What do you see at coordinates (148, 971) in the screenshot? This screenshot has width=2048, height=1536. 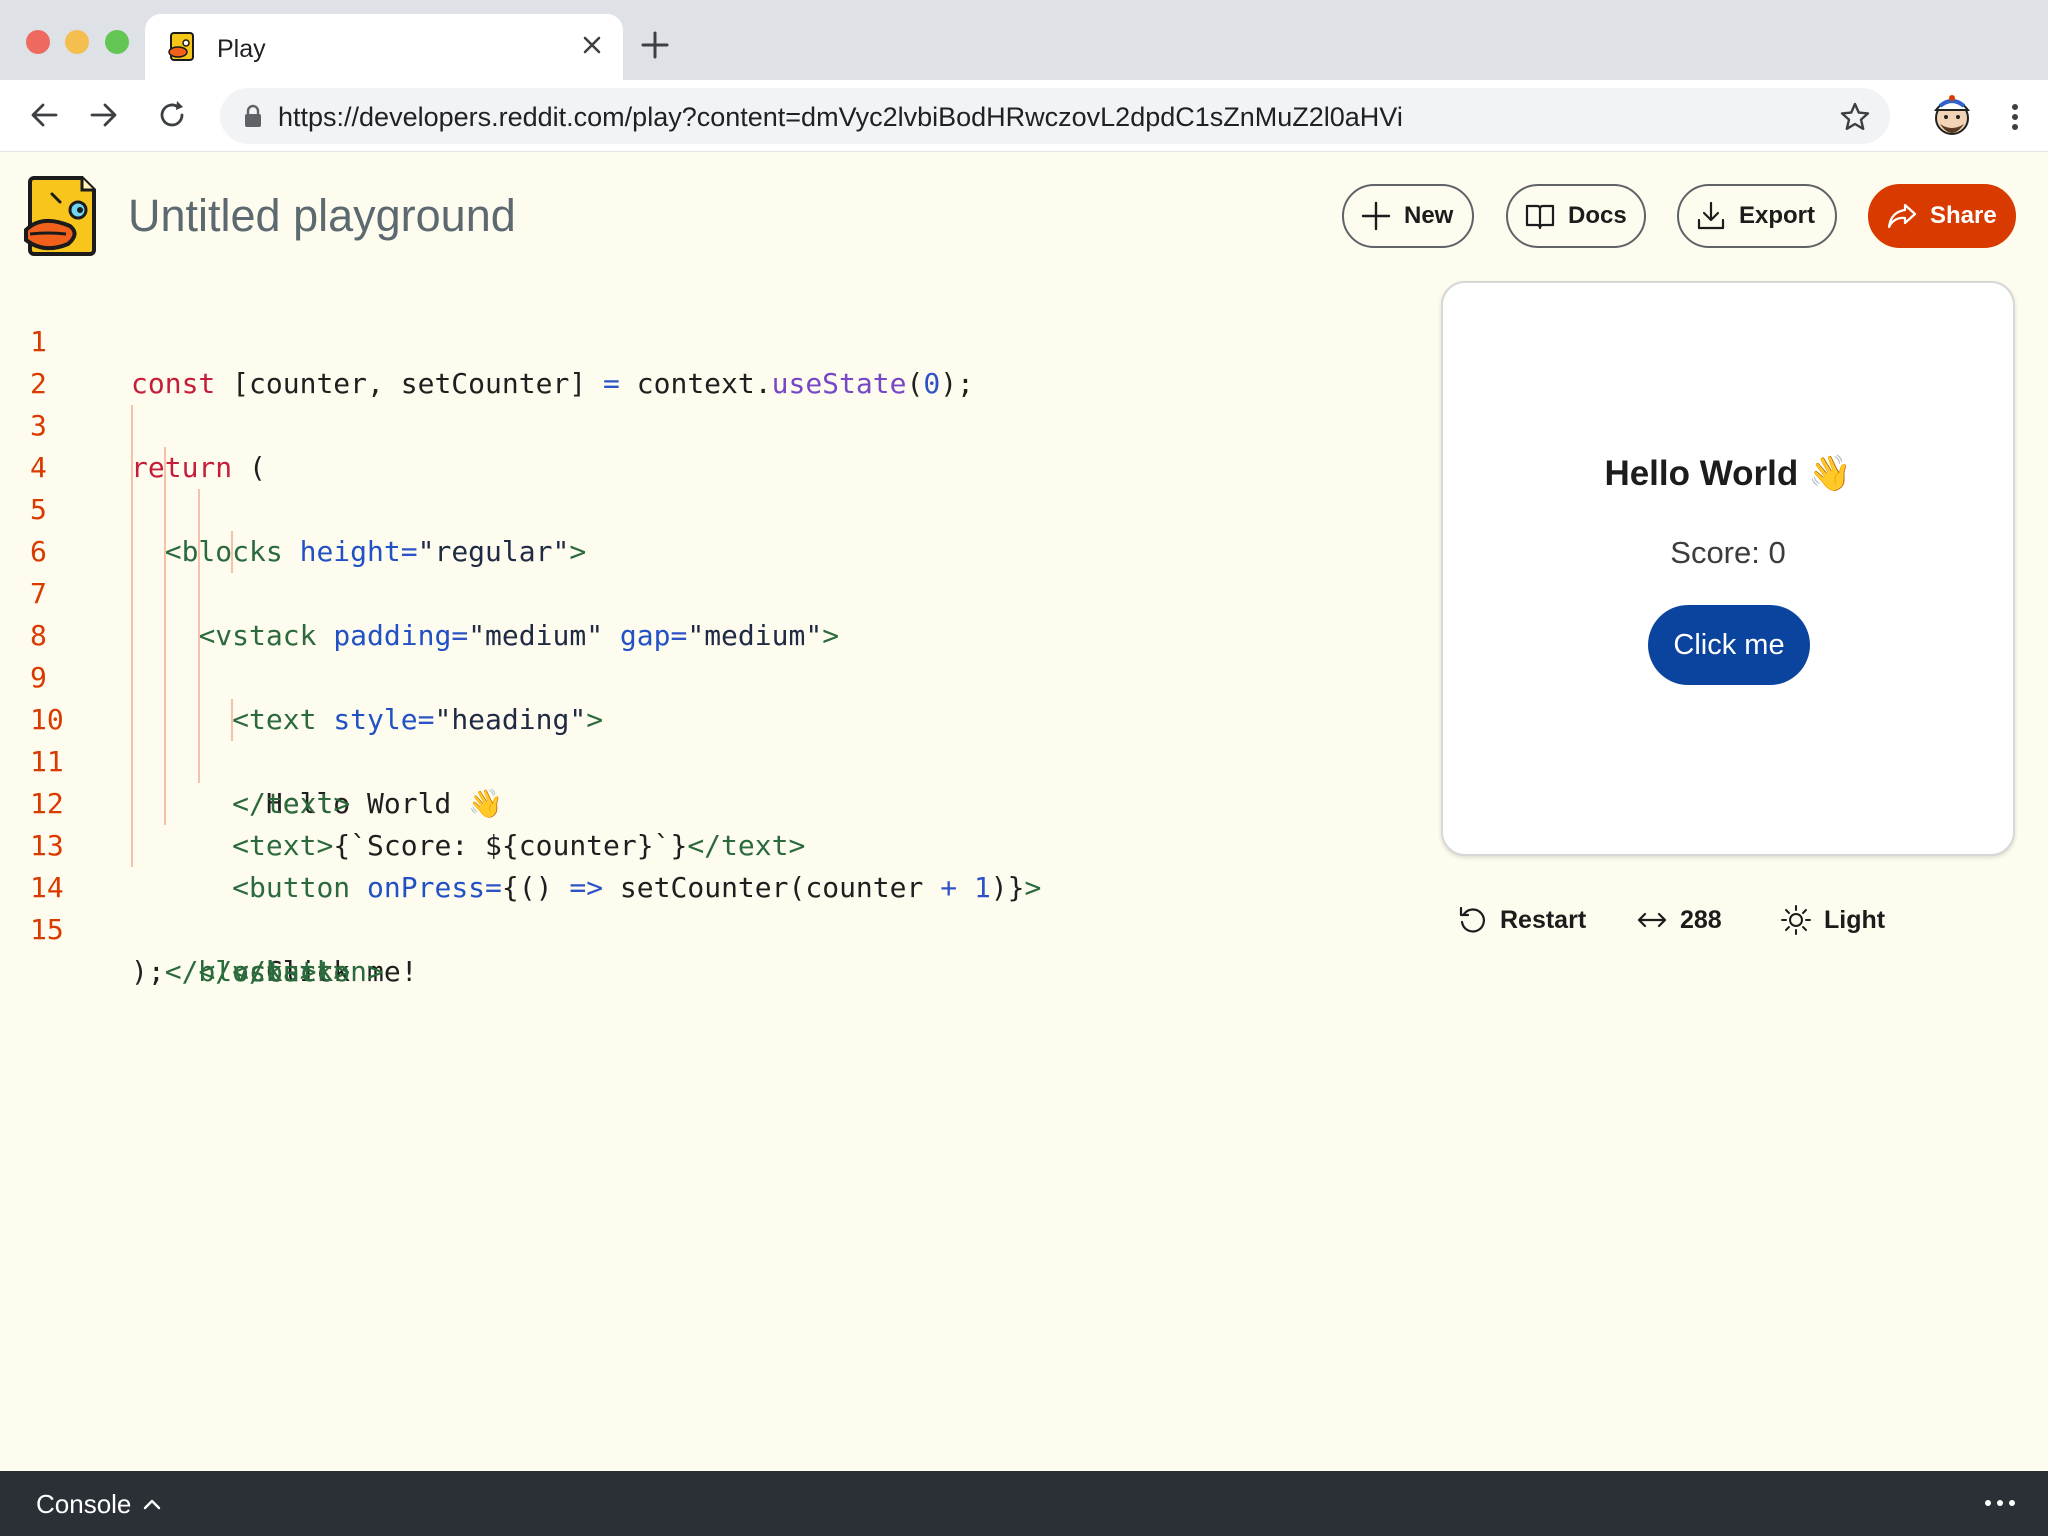 I see `code-text: );` at bounding box center [148, 971].